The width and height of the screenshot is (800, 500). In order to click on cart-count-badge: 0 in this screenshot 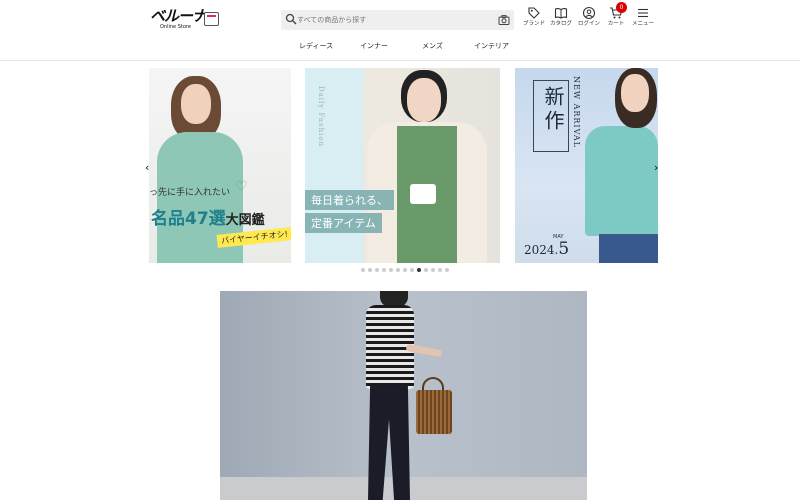, I will do `click(621, 7)`.